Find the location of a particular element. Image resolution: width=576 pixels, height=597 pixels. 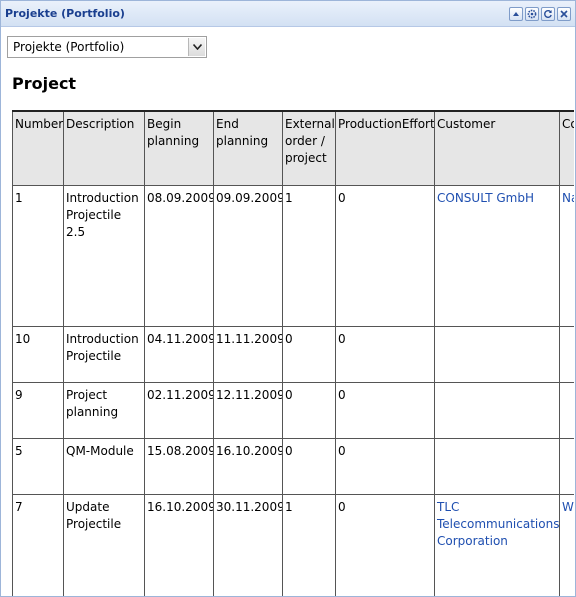

chevron-down-icon is located at coordinates (197, 47).